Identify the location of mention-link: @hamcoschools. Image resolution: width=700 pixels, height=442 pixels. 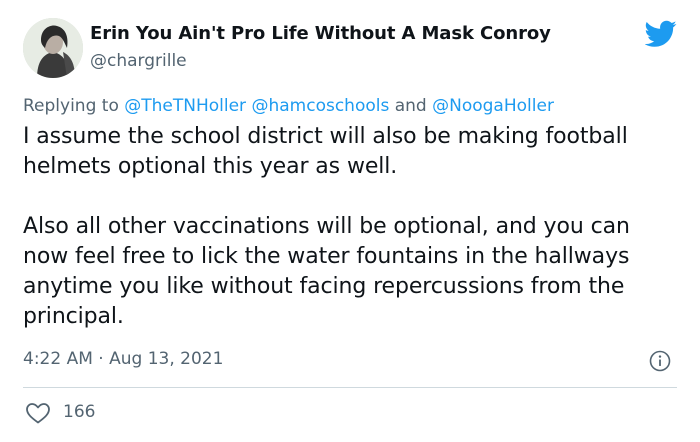
(320, 106).